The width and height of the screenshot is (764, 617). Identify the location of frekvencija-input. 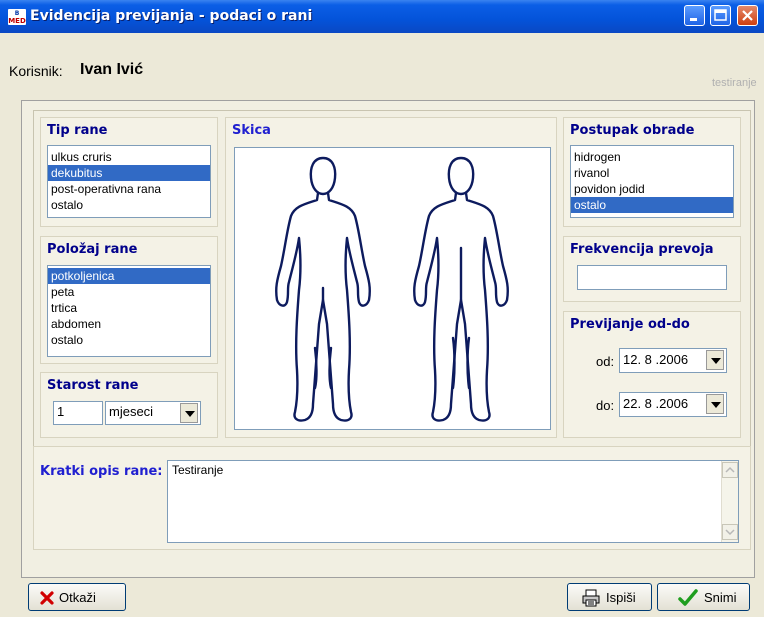
(652, 277).